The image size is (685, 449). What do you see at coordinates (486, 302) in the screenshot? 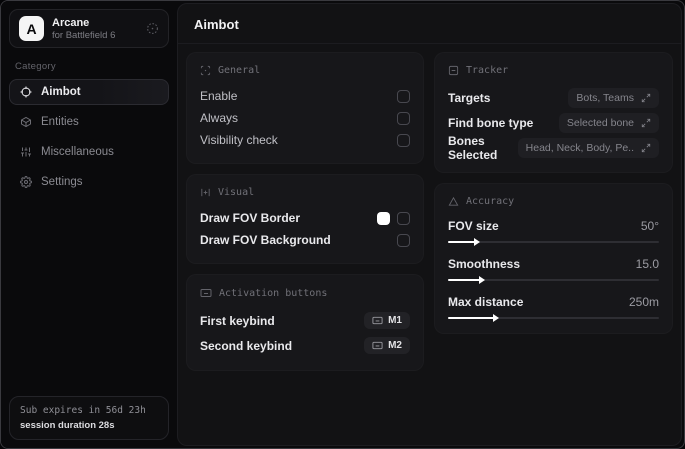
I see `setting-label: Max distance` at bounding box center [486, 302].